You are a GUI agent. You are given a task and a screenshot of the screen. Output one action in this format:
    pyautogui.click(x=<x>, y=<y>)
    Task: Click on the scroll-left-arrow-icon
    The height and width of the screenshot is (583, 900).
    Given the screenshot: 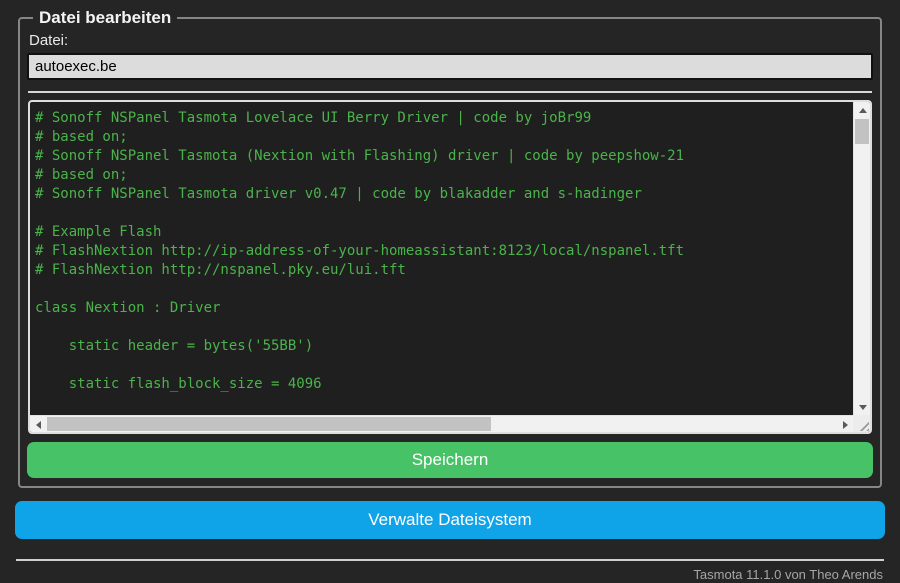 What is the action you would take?
    pyautogui.click(x=38, y=424)
    